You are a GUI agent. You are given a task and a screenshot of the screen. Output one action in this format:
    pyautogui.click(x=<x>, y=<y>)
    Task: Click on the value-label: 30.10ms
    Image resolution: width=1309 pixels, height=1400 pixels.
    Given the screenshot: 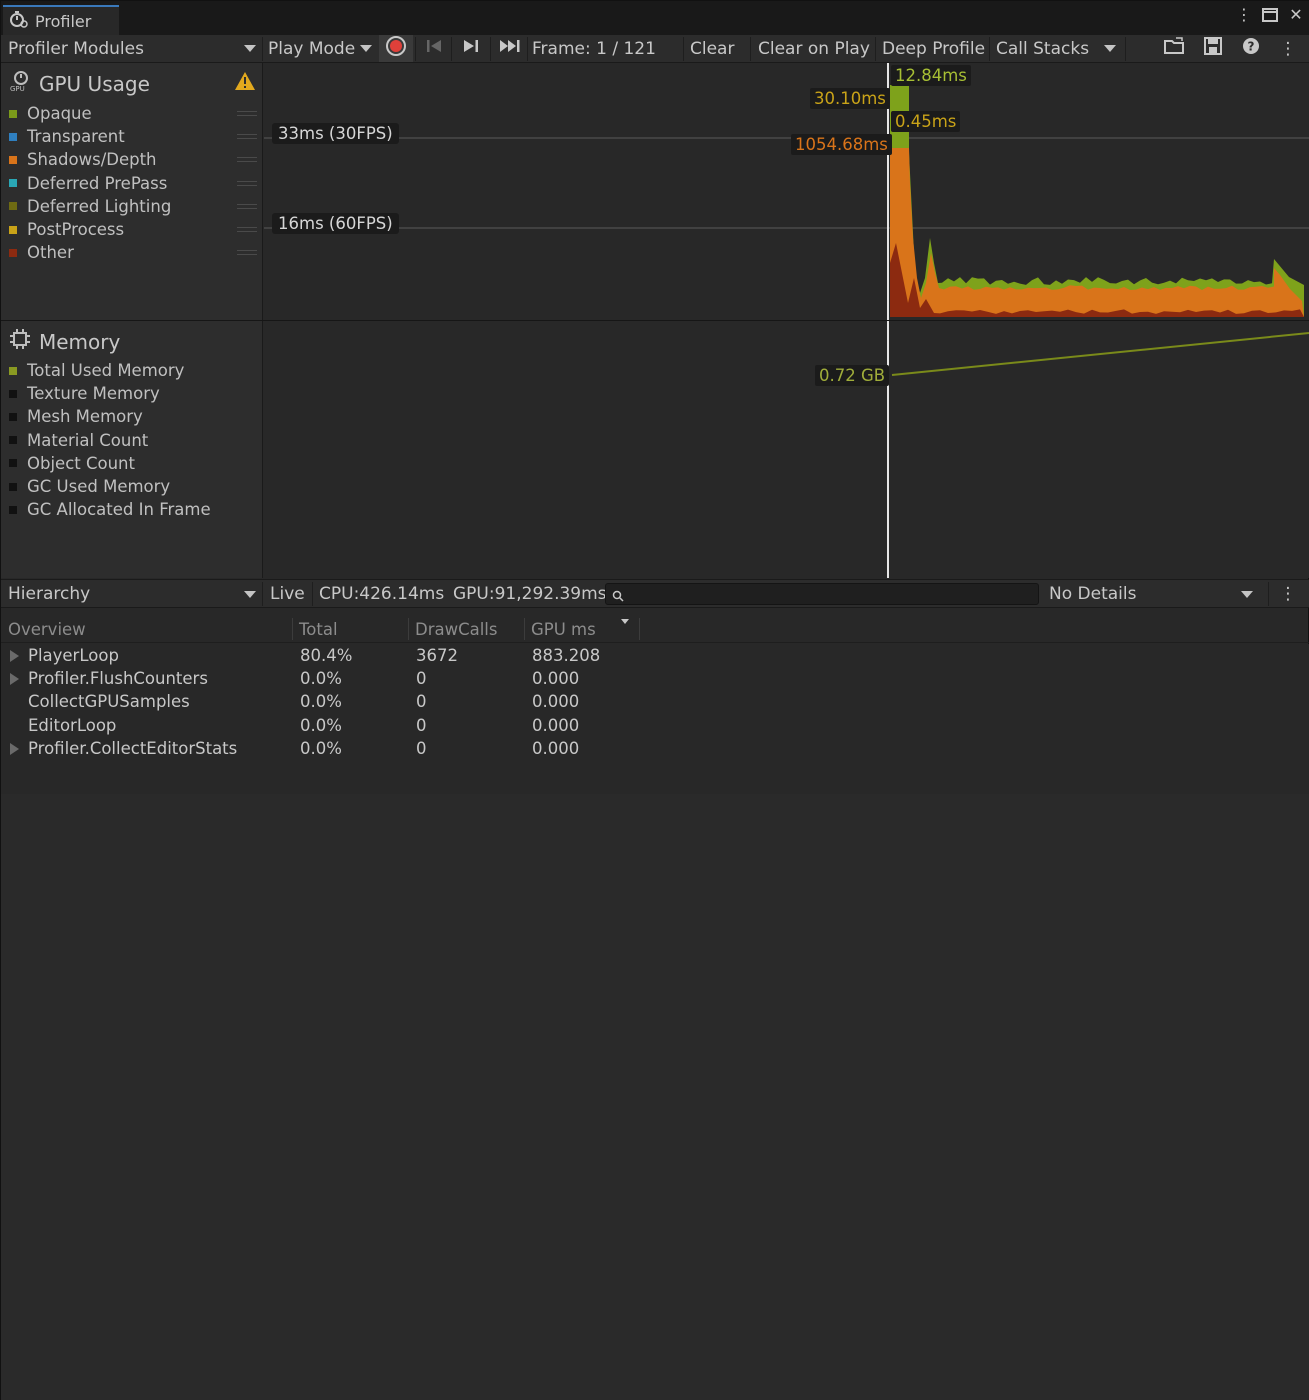 What is the action you would take?
    pyautogui.click(x=850, y=98)
    